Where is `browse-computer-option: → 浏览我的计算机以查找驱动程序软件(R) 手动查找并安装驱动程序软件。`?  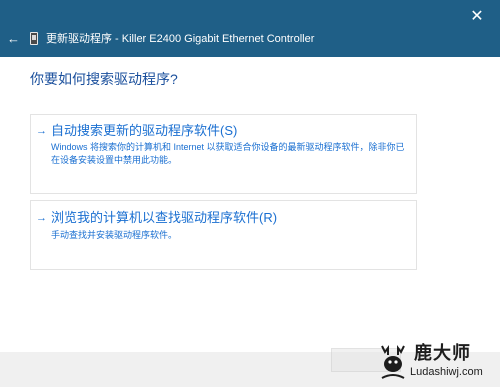 browse-computer-option: → 浏览我的计算机以查找驱动程序软件(R) 手动查找并安装驱动程序软件。 is located at coordinates (223, 235).